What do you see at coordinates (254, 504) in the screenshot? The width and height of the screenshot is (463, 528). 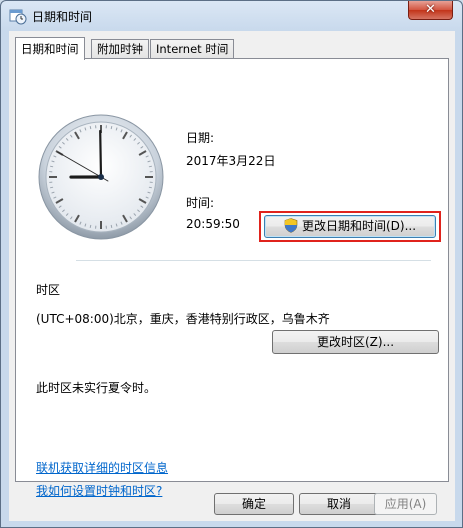 I see `ok-button: 确定` at bounding box center [254, 504].